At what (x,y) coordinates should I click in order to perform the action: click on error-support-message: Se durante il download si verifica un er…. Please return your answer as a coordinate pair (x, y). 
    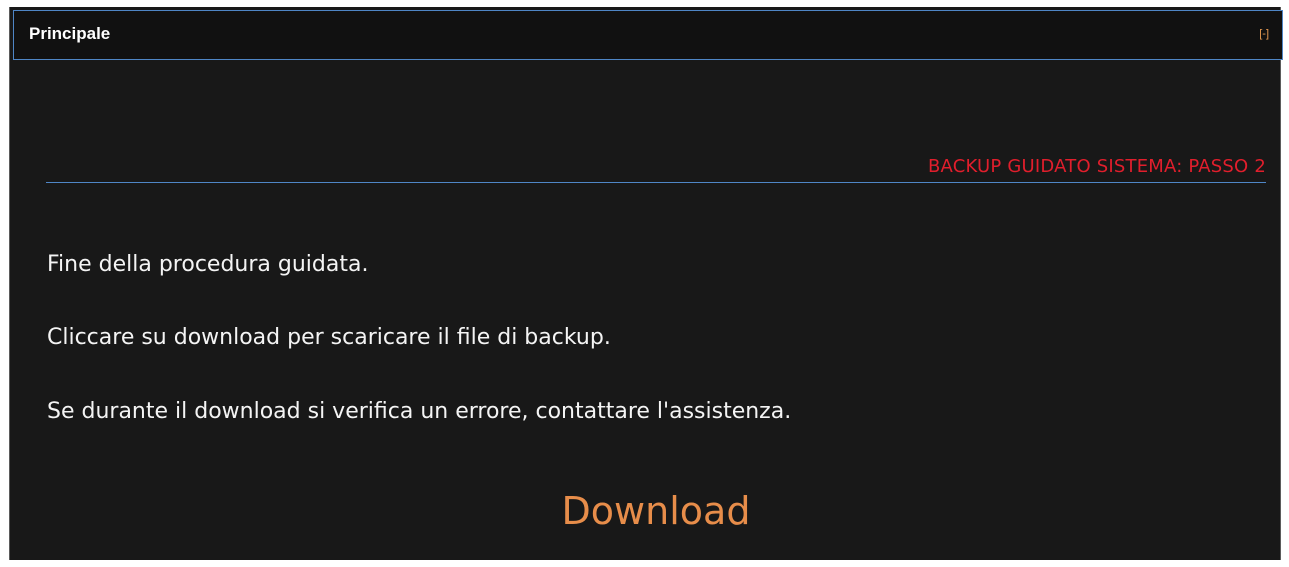
    Looking at the image, I should click on (419, 411).